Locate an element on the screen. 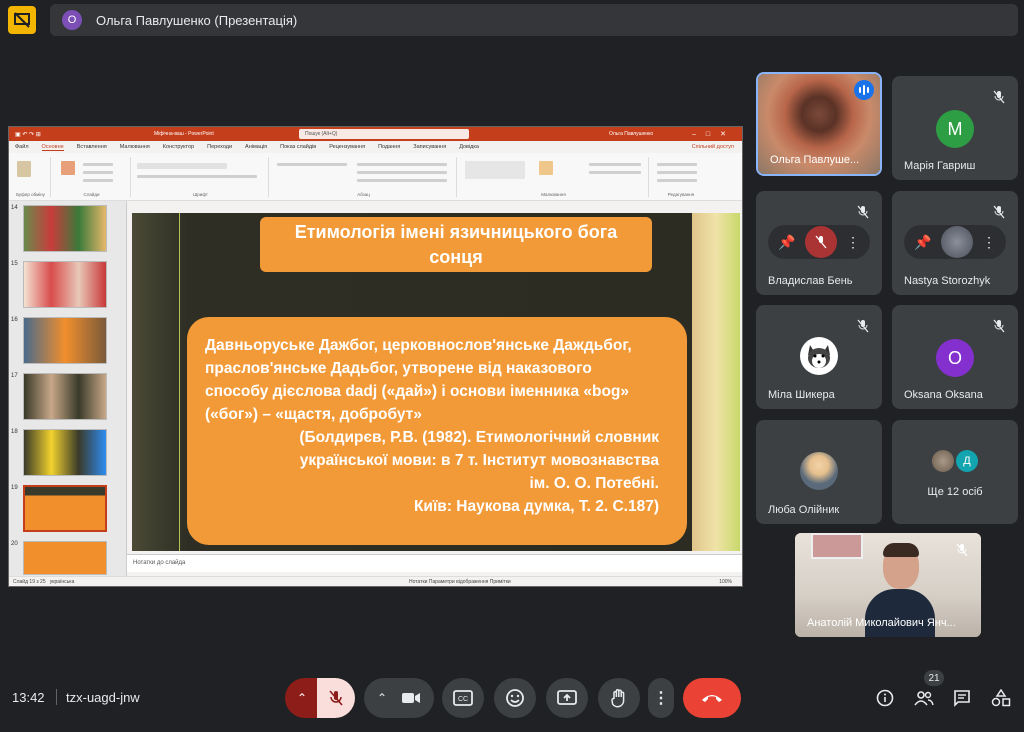  participant-tile-mila: Міла Шикера is located at coordinates (819, 357).